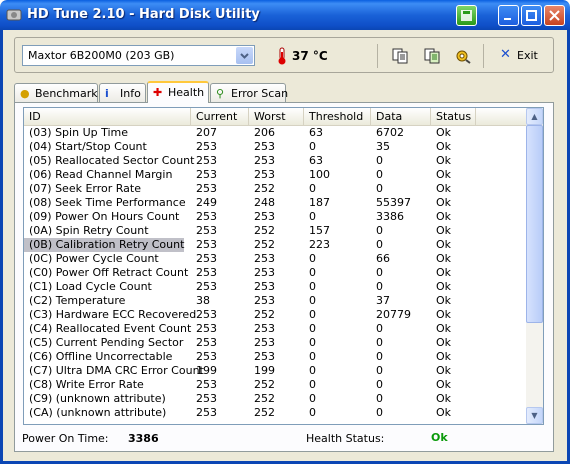 The width and height of the screenshot is (570, 464). I want to click on window-frame-left, so click(1, 247).